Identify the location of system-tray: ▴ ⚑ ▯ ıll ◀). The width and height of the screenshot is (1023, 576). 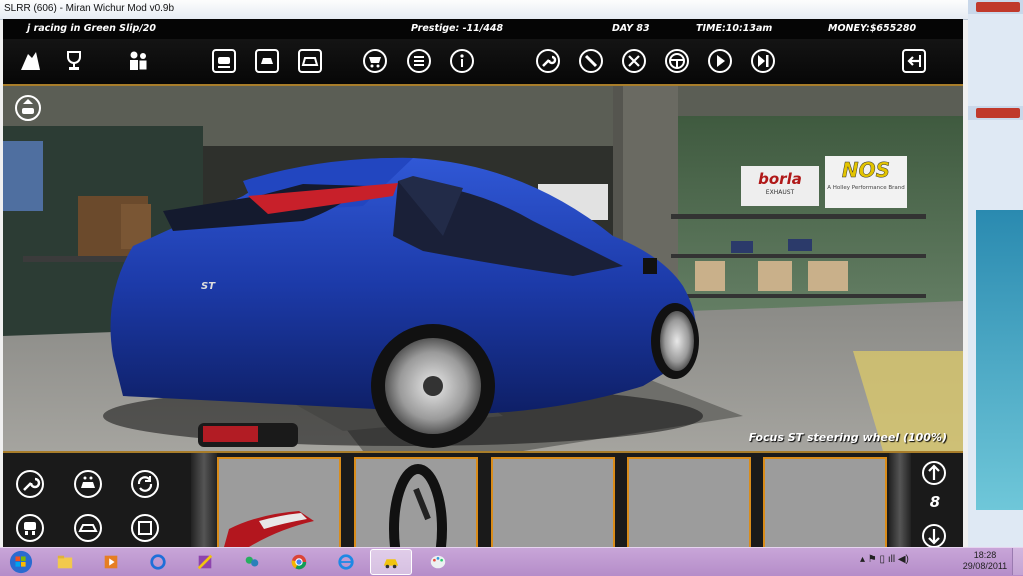
(884, 559).